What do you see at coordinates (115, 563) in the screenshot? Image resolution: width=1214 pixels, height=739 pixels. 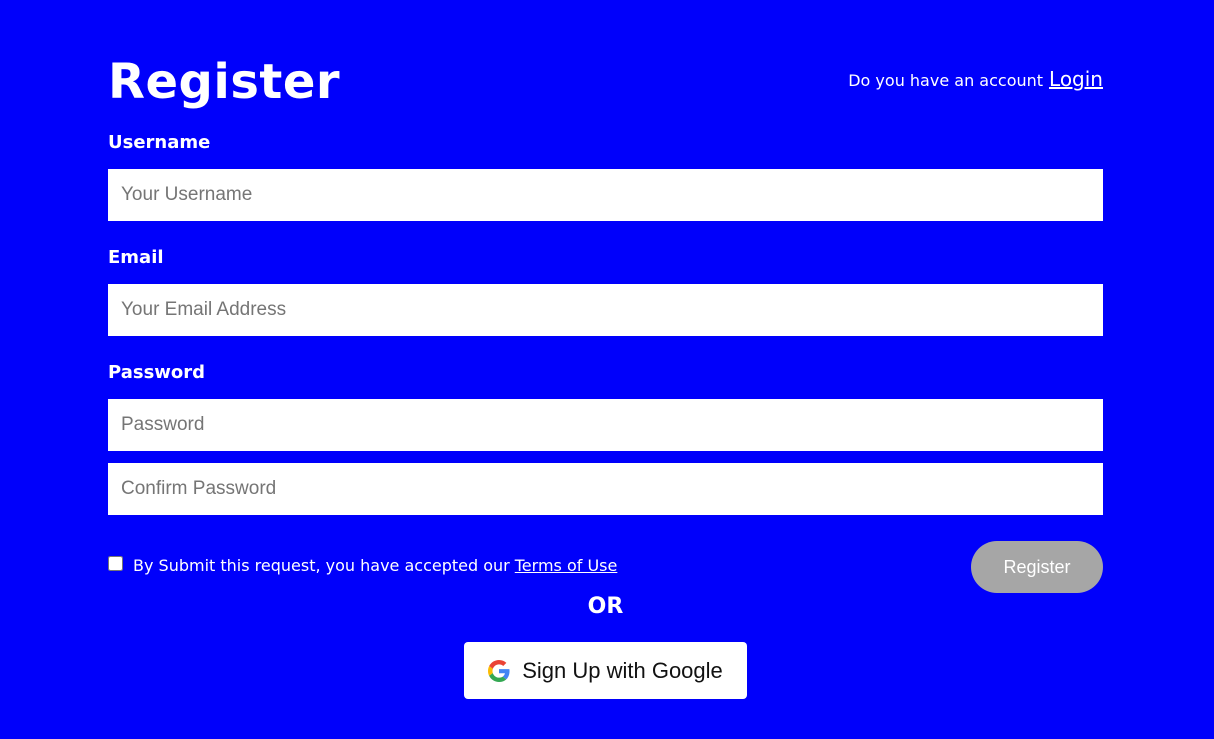 I see `terms-checkbox` at bounding box center [115, 563].